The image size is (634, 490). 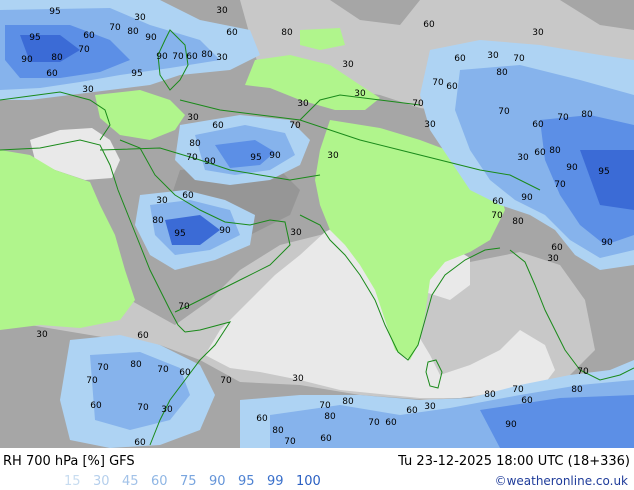 What do you see at coordinates (69, 461) in the screenshot?
I see `map-title: RH 700 hPa [%] GFS` at bounding box center [69, 461].